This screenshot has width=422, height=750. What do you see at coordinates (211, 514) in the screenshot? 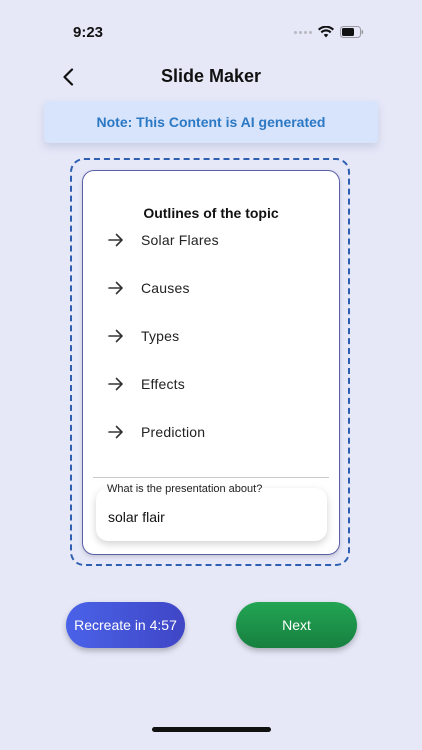
I see `topic-input: solar flair` at bounding box center [211, 514].